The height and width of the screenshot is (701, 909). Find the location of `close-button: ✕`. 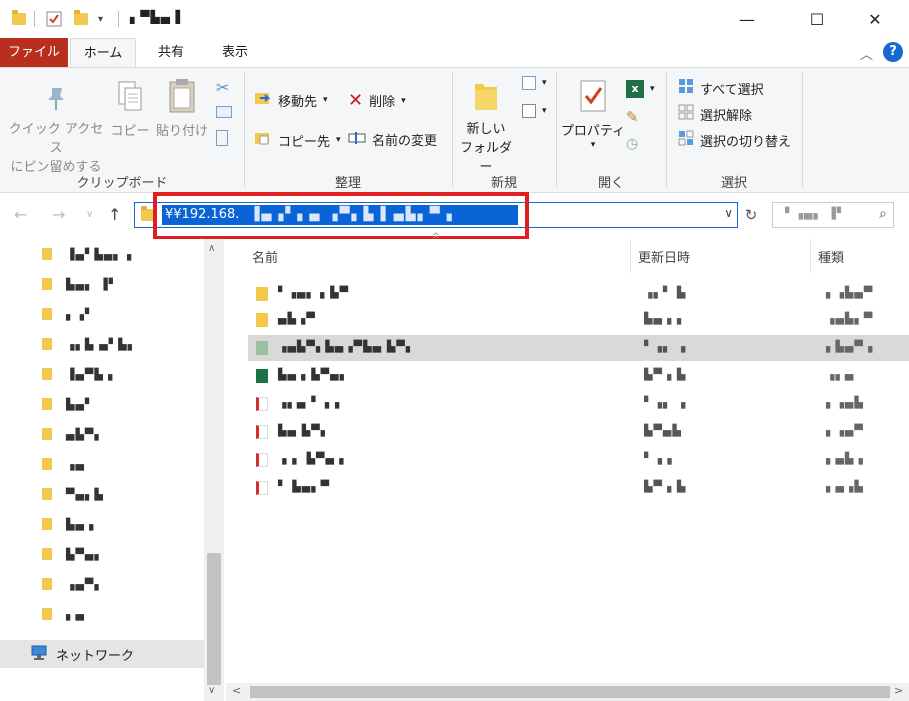

close-button: ✕ is located at coordinates (875, 19).